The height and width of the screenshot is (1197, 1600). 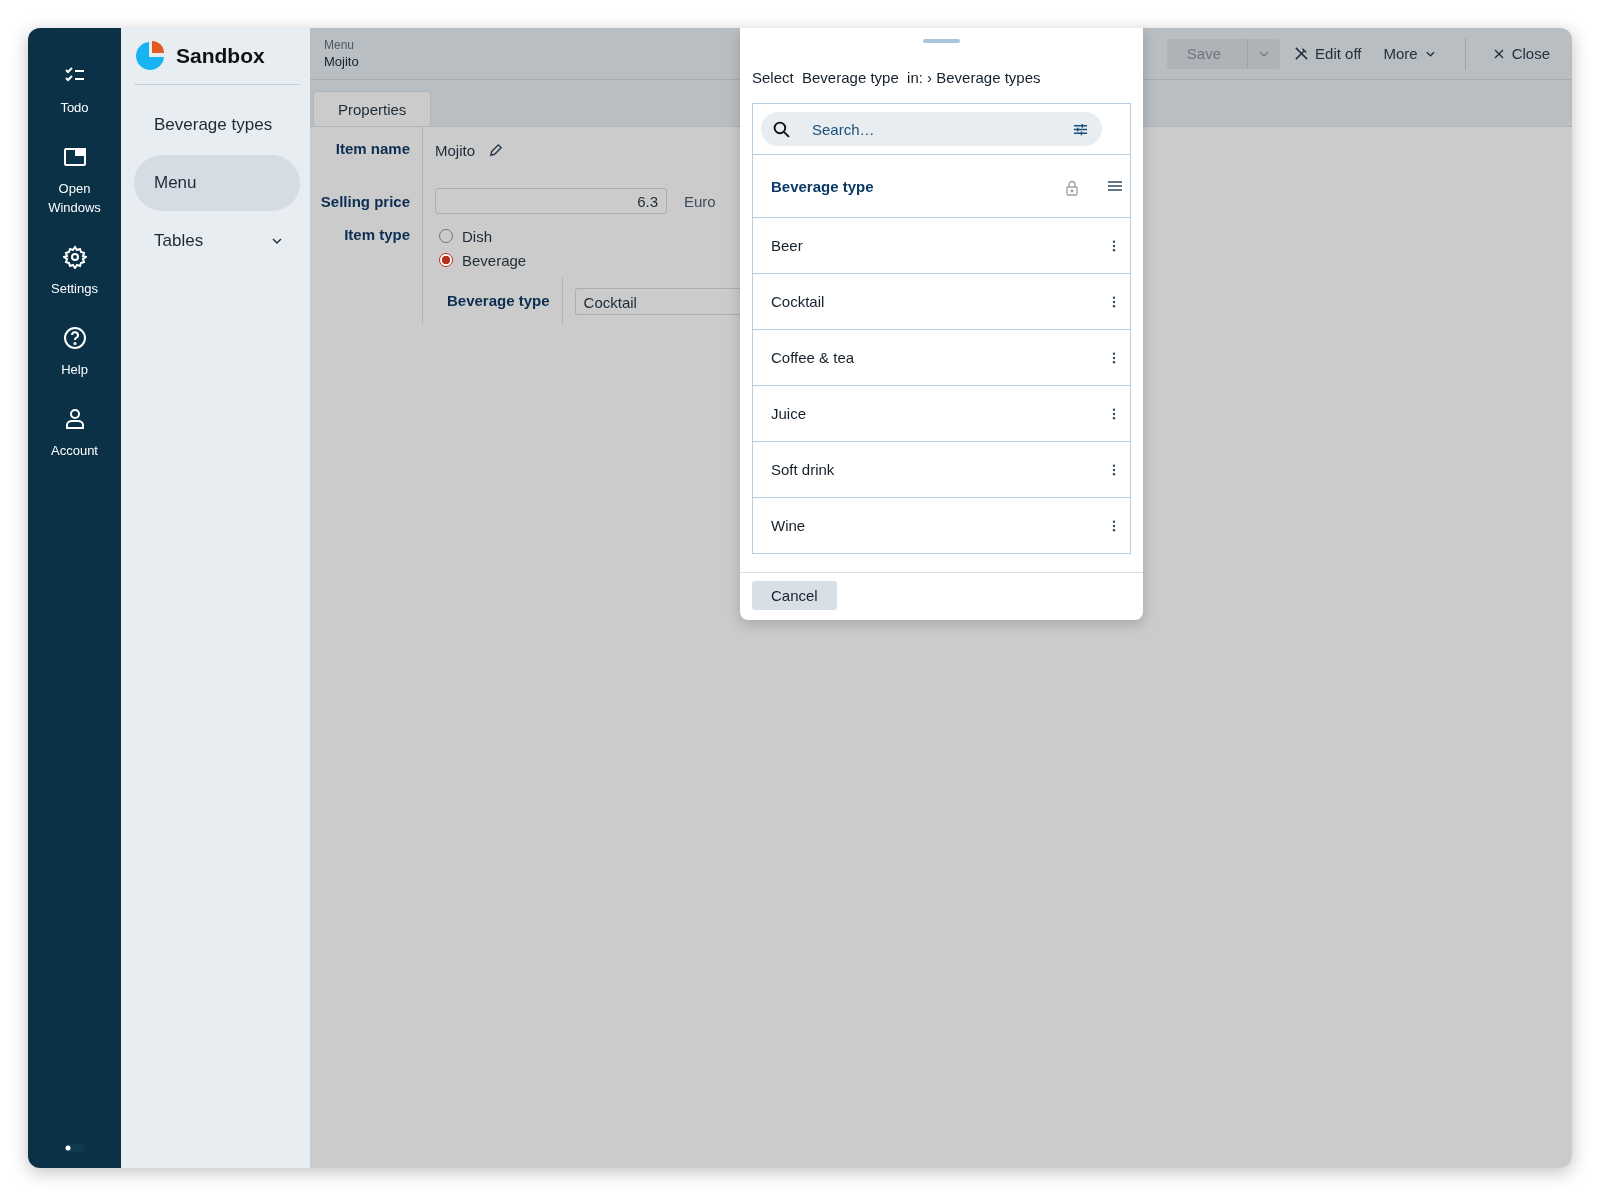 What do you see at coordinates (1430, 53) in the screenshot?
I see `caret-icon` at bounding box center [1430, 53].